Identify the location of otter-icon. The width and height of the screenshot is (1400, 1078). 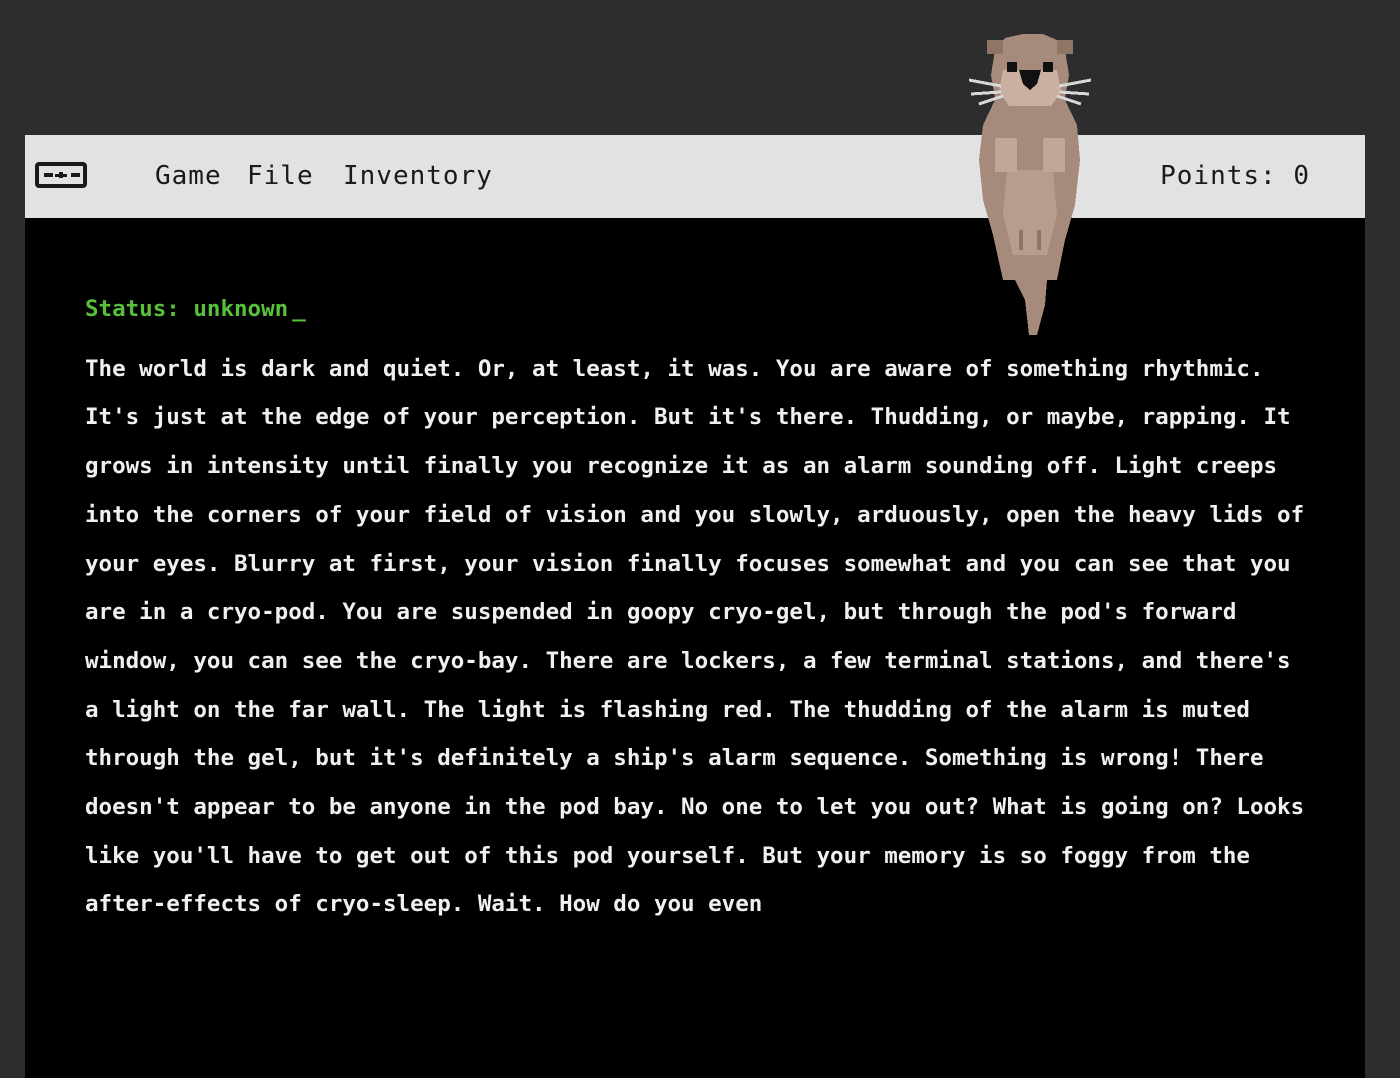
(1030, 184).